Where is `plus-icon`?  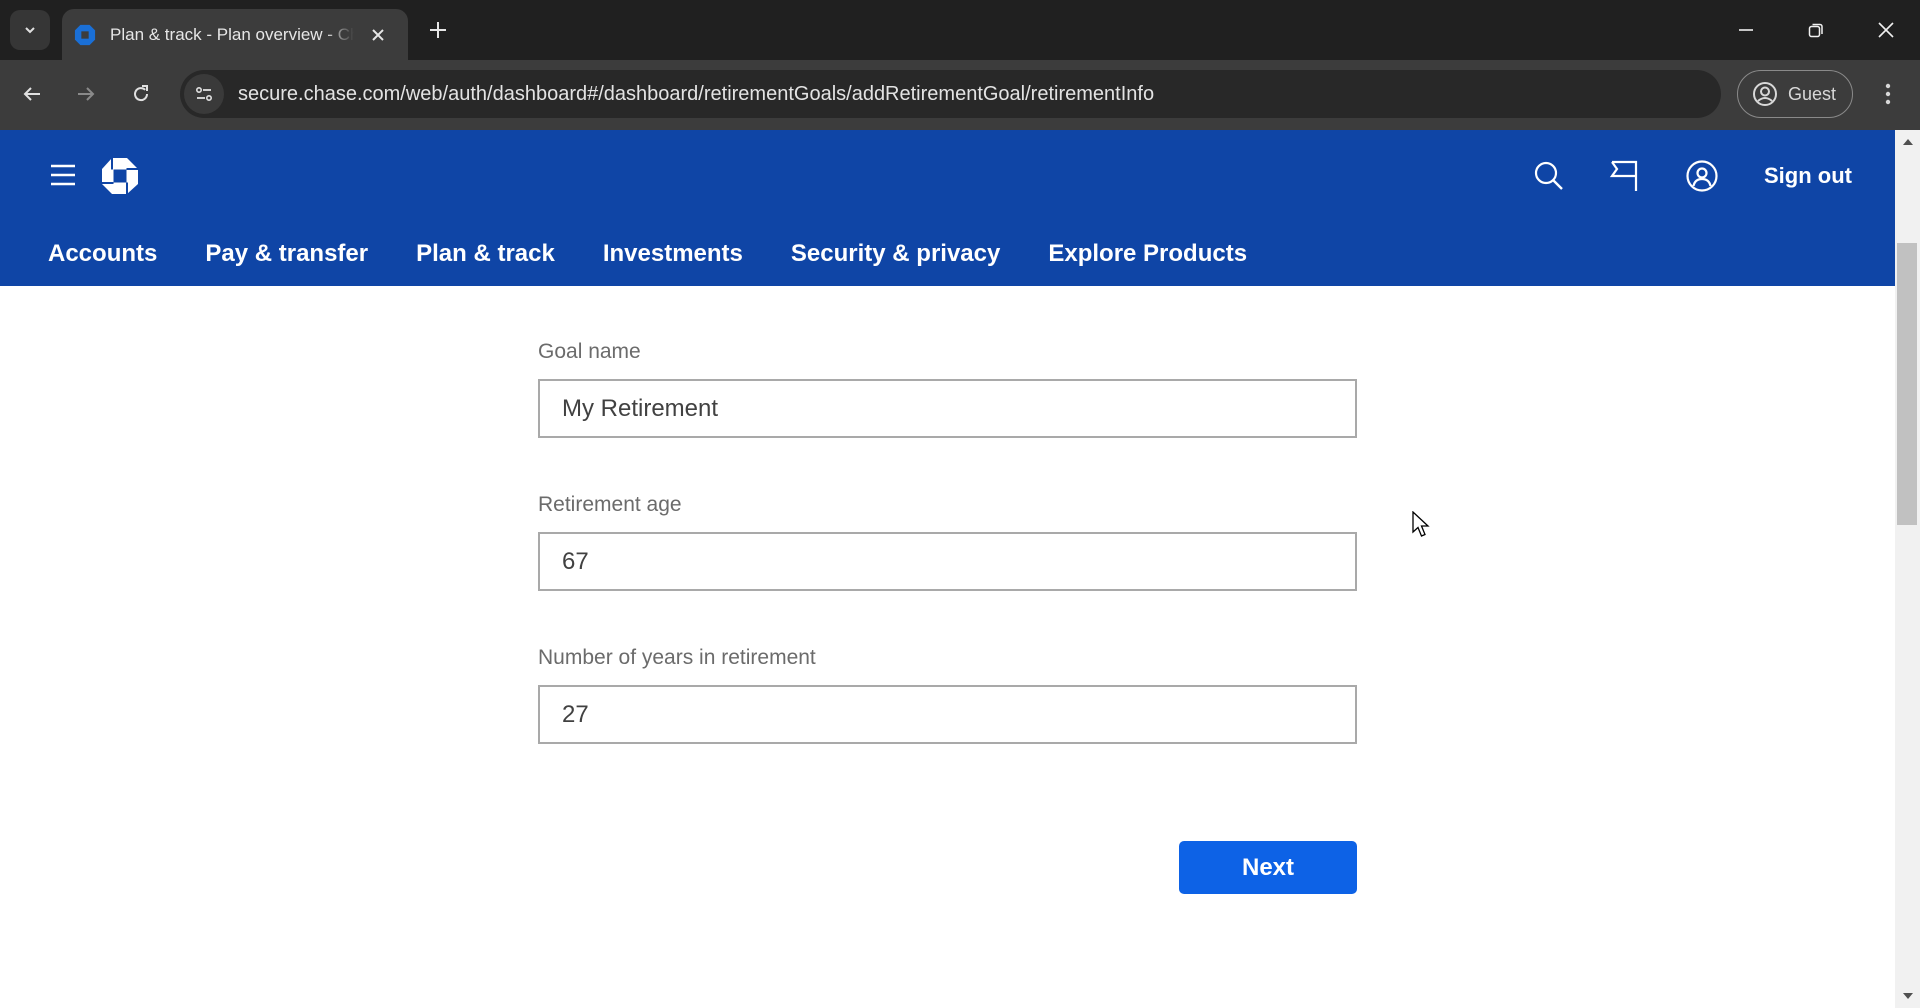
plus-icon is located at coordinates (438, 30).